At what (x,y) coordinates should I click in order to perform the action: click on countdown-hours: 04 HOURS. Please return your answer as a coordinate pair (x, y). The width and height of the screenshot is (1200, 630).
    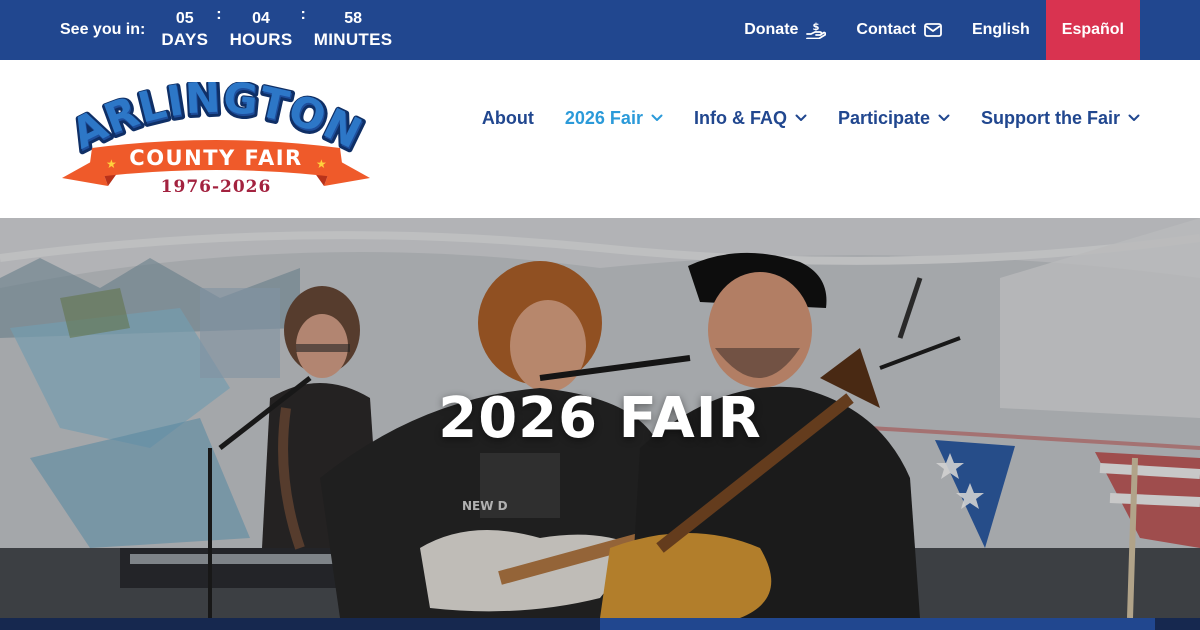
    Looking at the image, I should click on (261, 30).